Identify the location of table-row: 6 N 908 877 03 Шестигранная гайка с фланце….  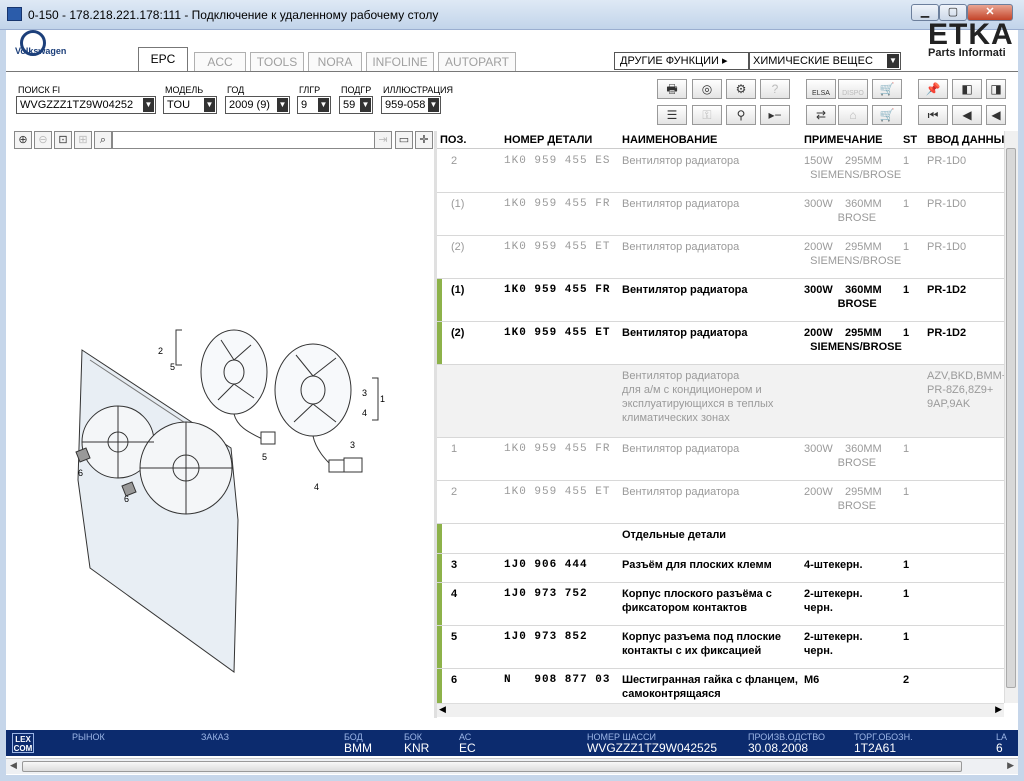
(720, 686).